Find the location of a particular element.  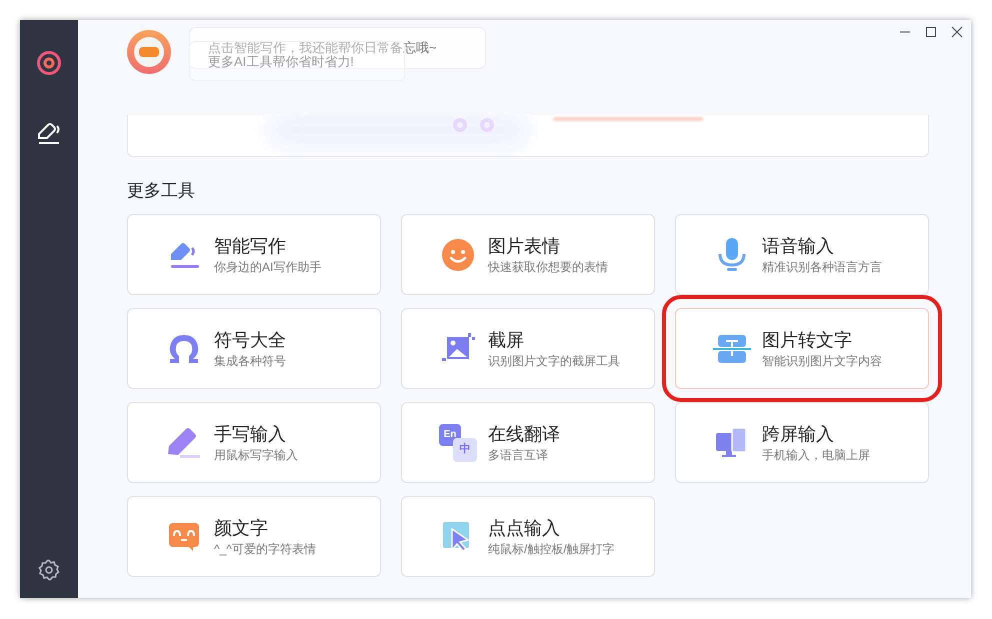

tool-card: 颜文字 ^_^可爱的字符表情 is located at coordinates (254, 536).